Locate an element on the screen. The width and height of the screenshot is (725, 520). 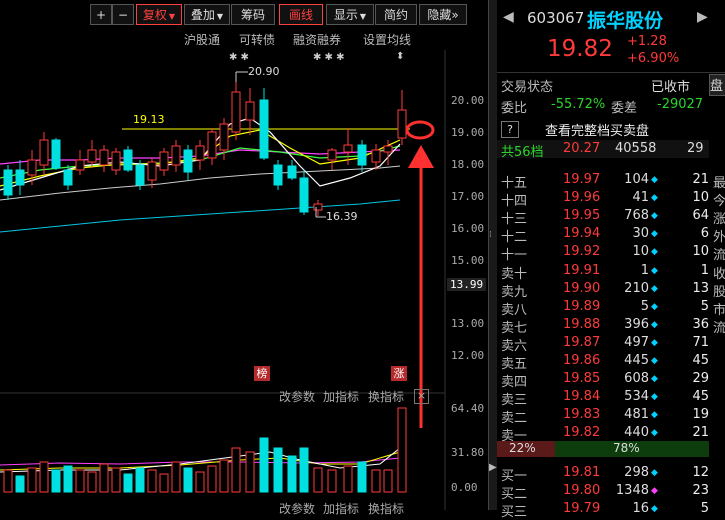
price-axis-label: 17.00 is located at coordinates (468, 196).